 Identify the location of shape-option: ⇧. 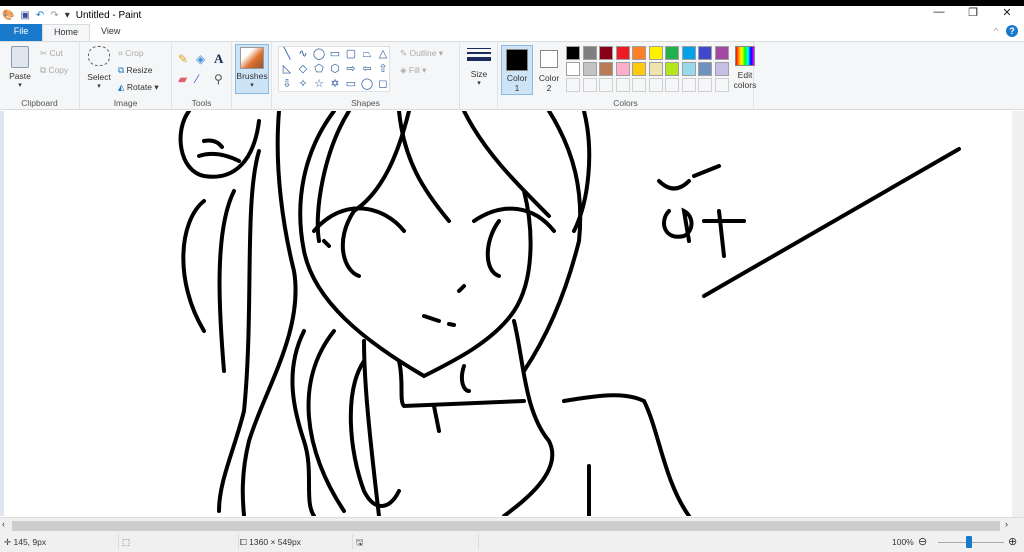
(383, 69).